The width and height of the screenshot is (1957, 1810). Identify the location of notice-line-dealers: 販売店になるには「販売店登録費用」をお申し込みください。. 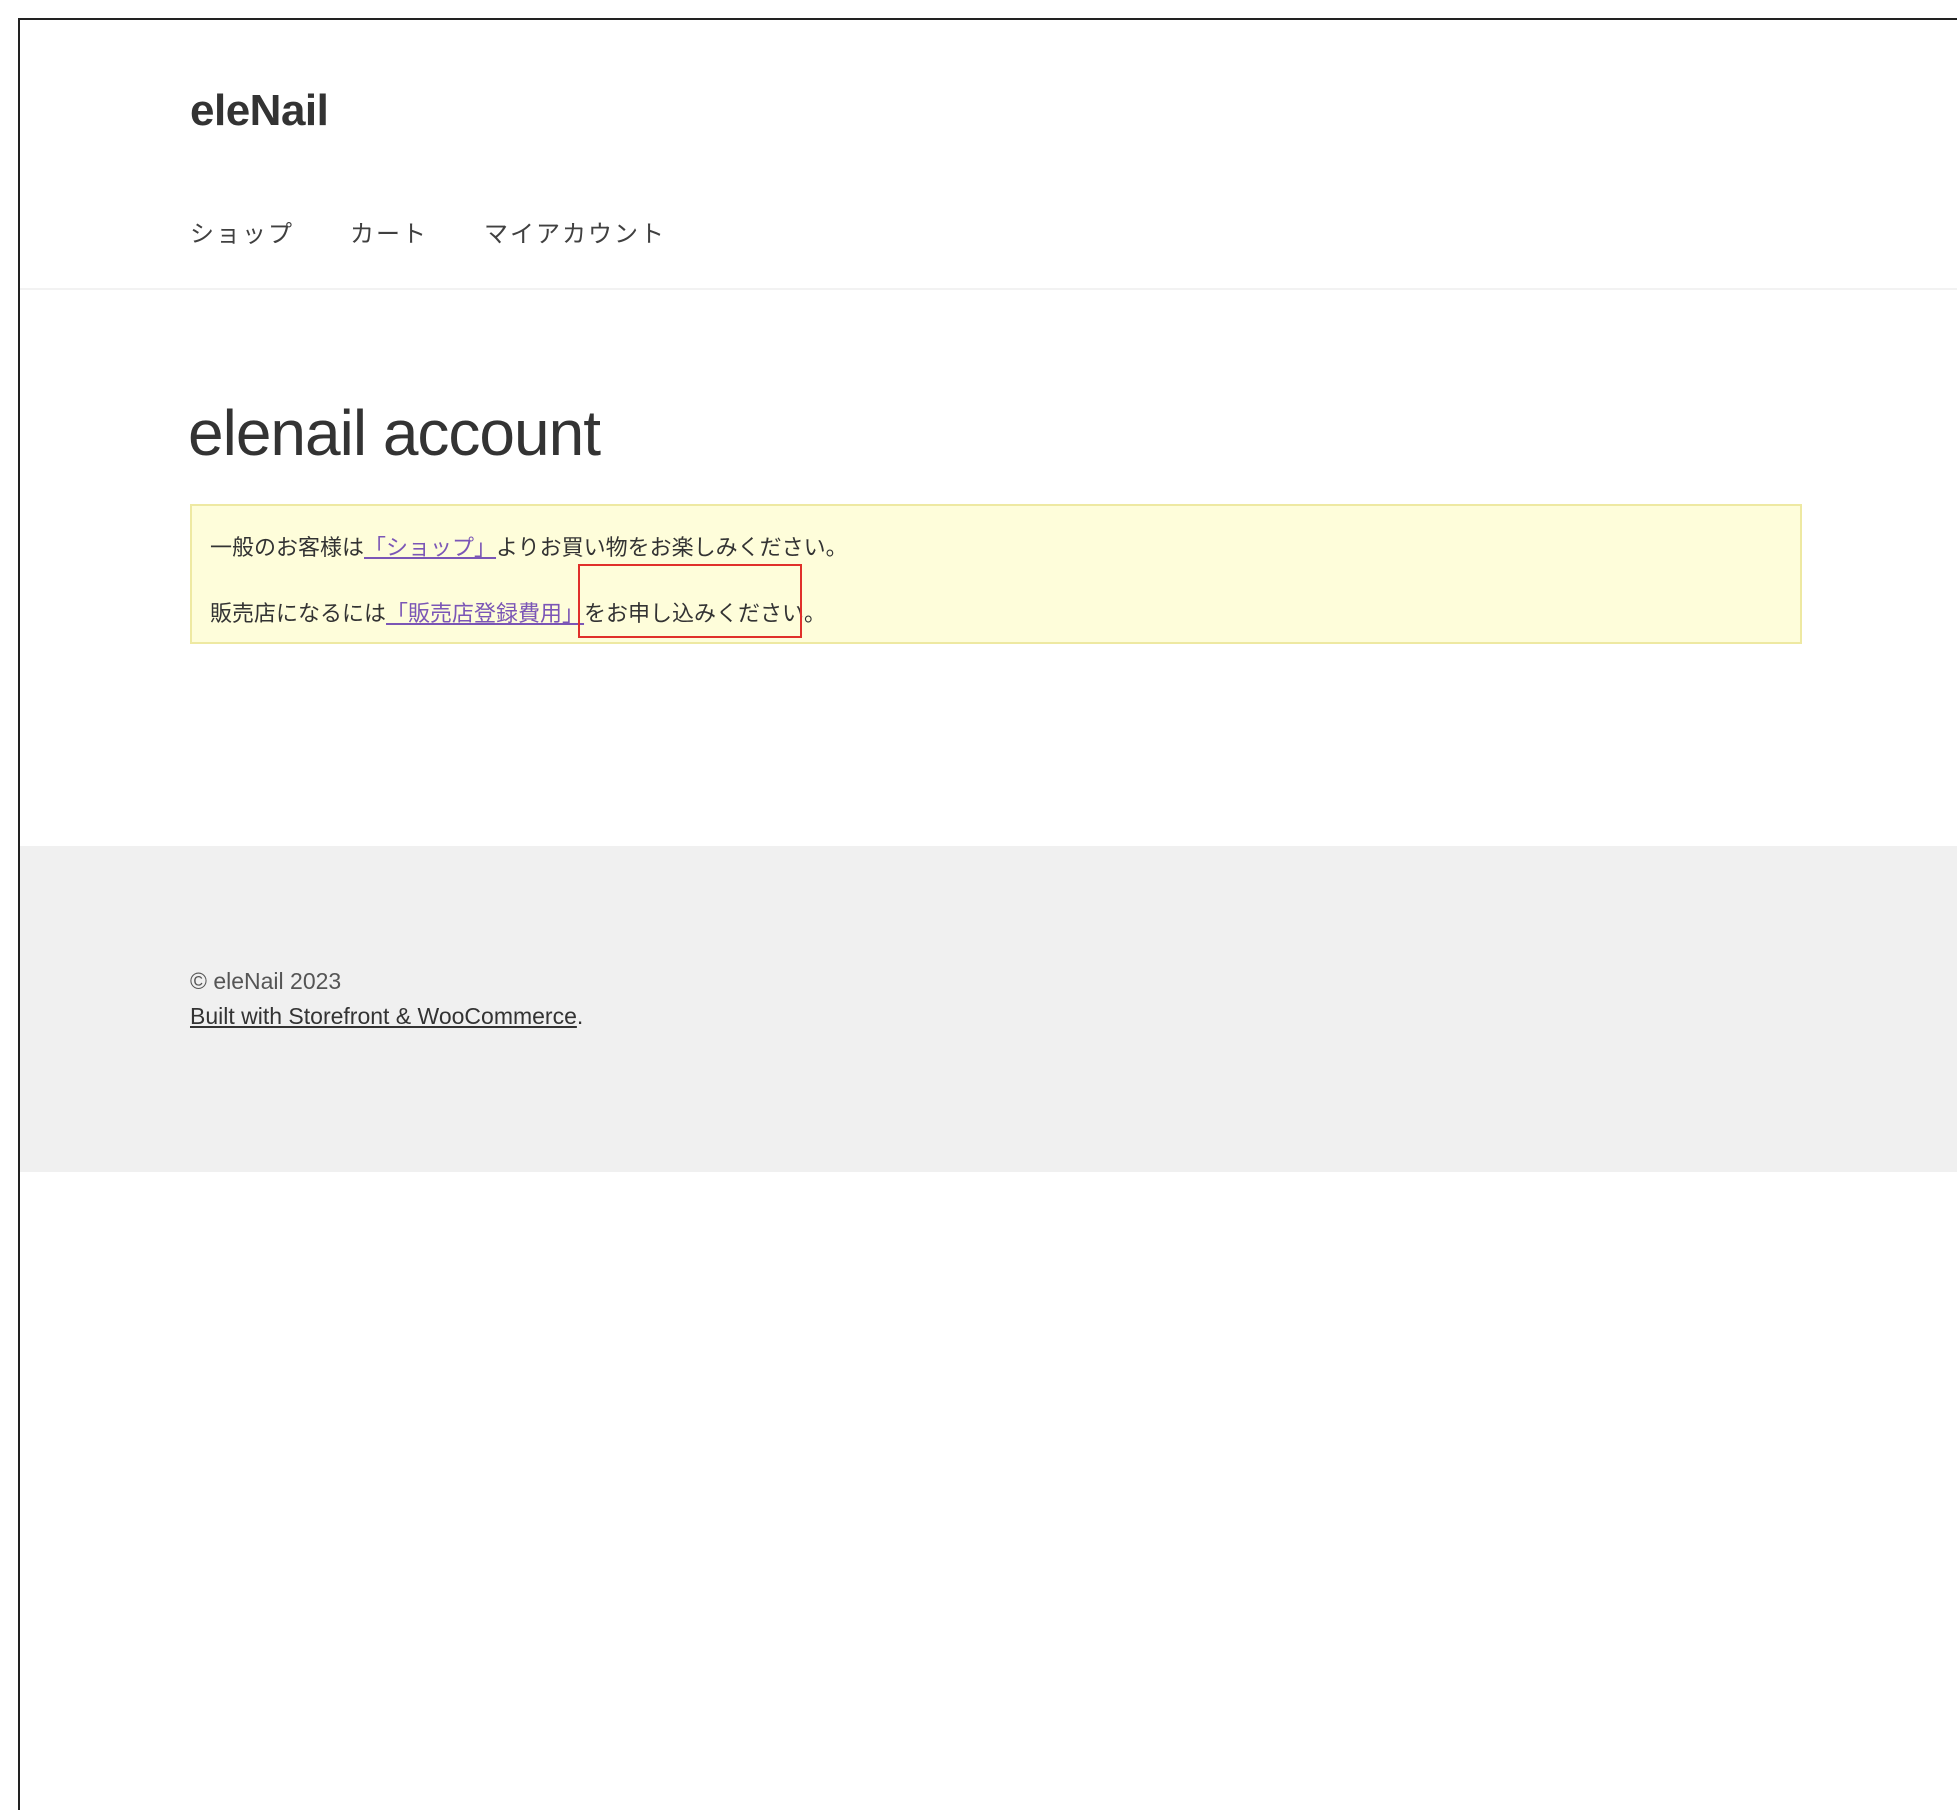
(518, 612).